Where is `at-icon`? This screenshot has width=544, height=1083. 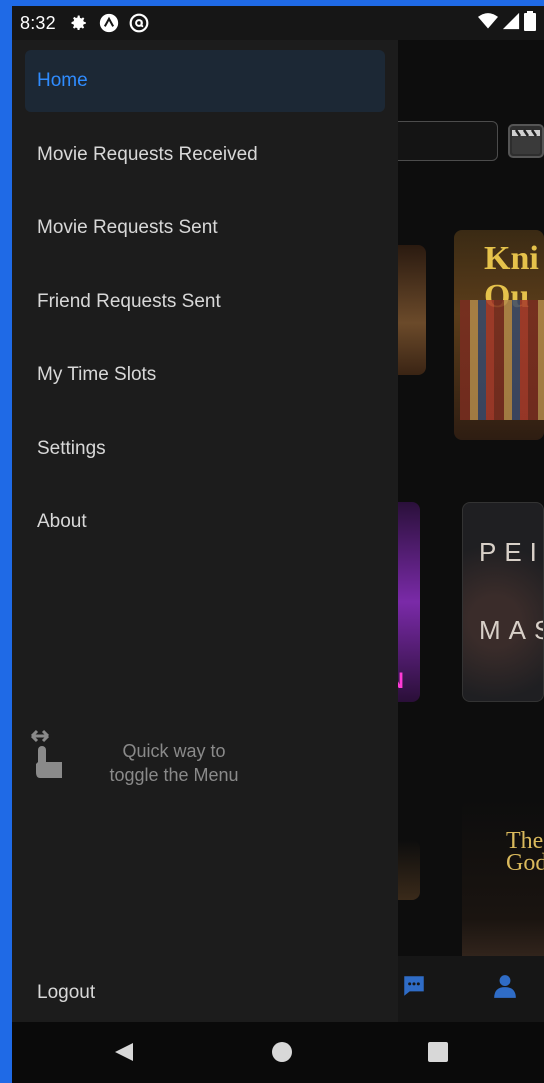
at-icon is located at coordinates (139, 23).